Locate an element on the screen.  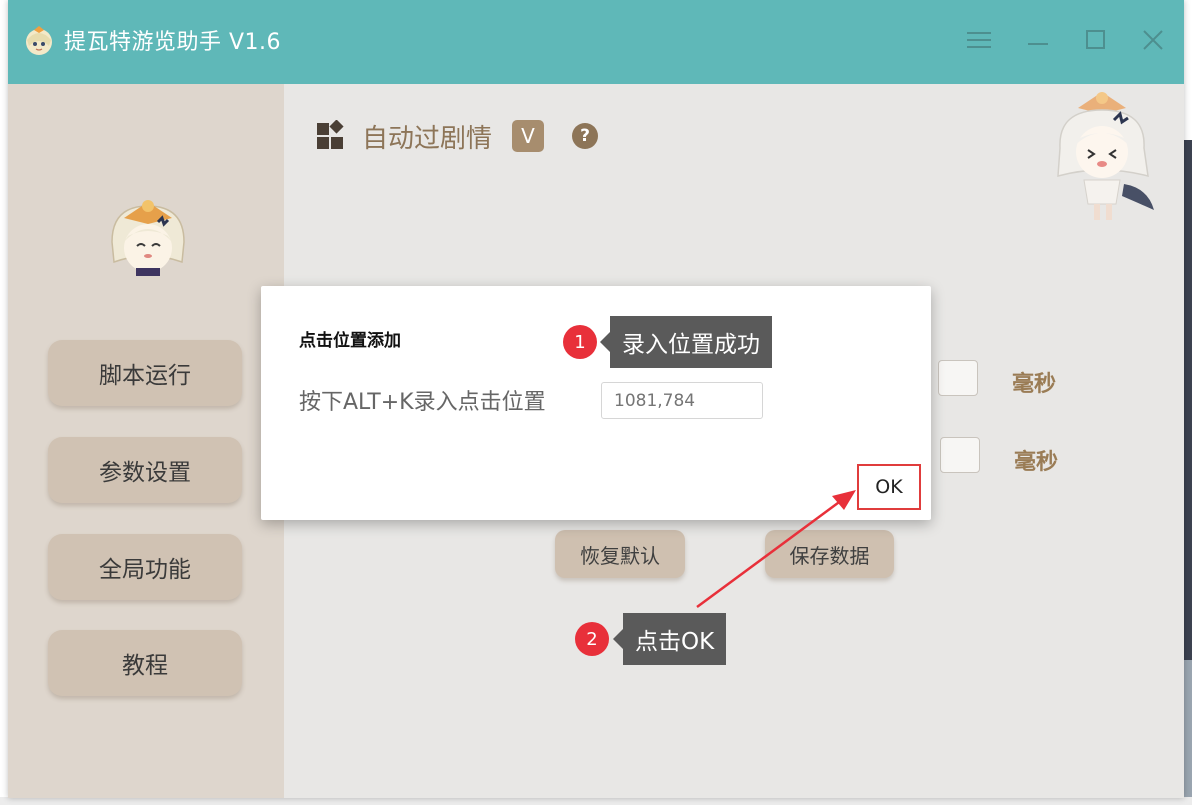
maximize-icon is located at coordinates (1095, 39).